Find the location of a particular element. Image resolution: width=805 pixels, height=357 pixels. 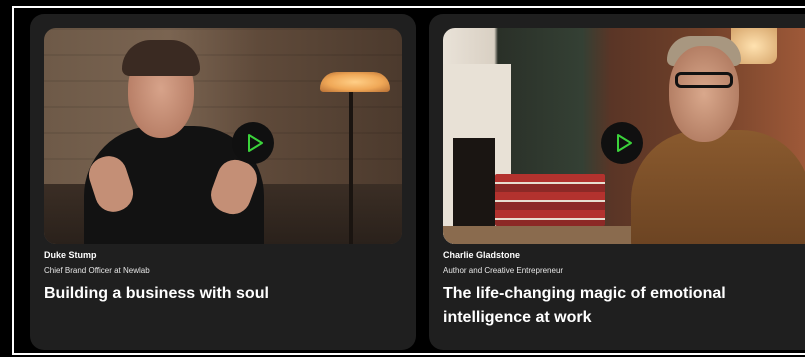

speaker-name: Duke Stump is located at coordinates (70, 255).